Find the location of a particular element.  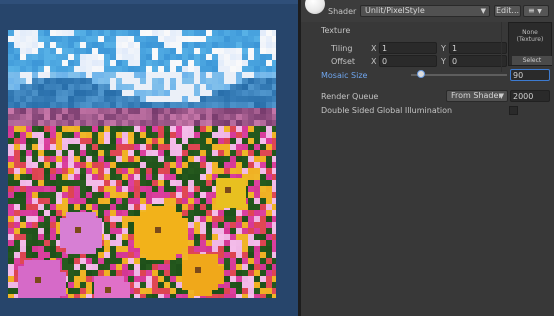

offset-x-label: X is located at coordinates (374, 61).